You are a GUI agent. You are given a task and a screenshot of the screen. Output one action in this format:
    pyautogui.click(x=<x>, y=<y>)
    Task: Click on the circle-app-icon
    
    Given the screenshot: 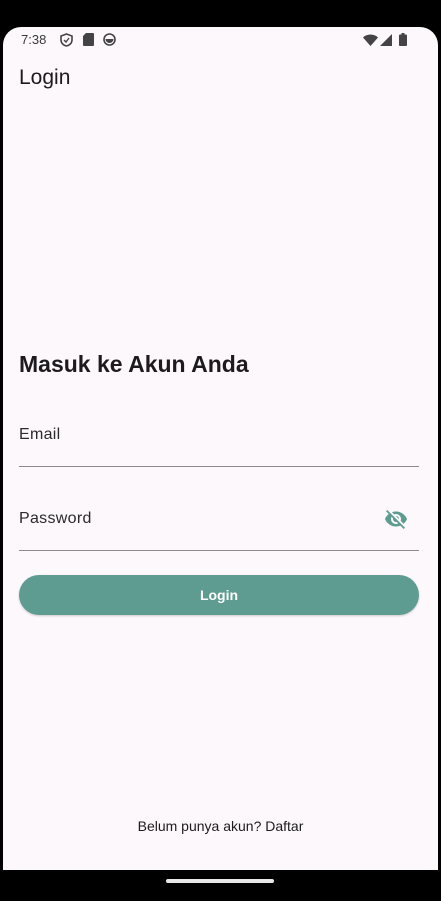 What is the action you would take?
    pyautogui.click(x=109, y=39)
    